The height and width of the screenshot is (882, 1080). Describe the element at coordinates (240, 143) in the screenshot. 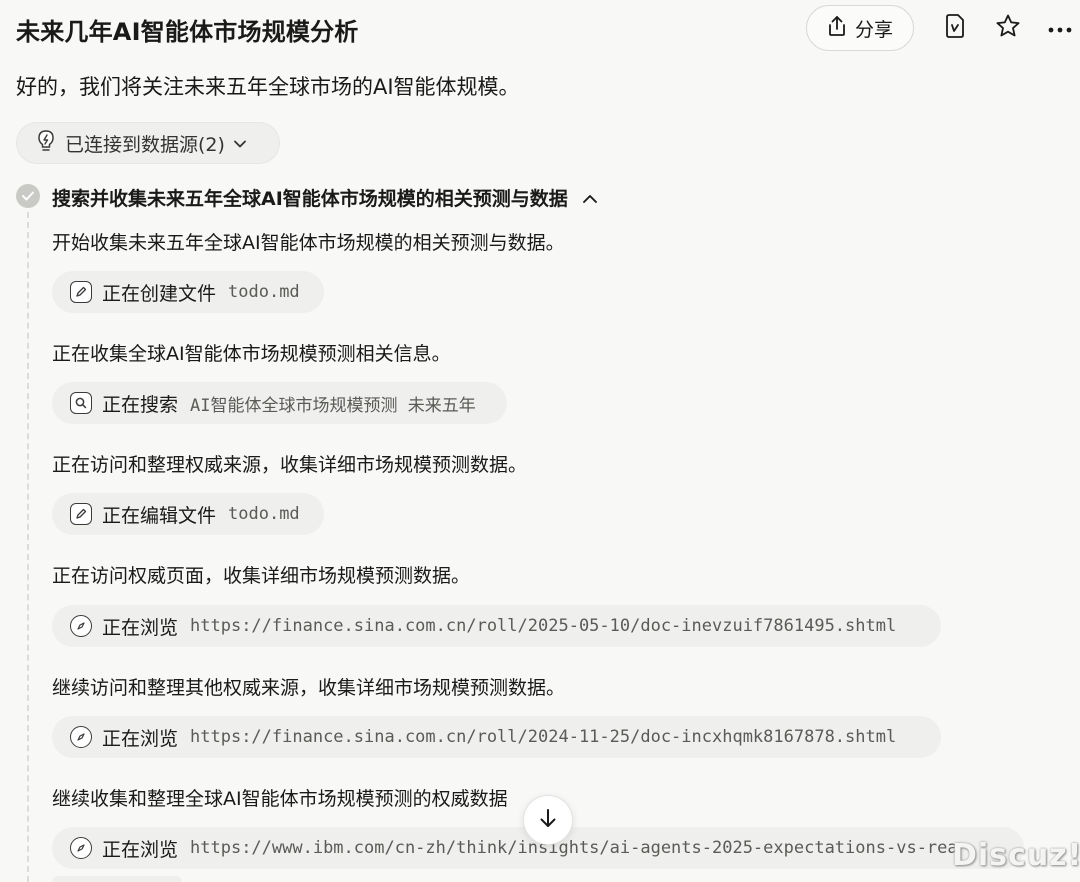

I see `chevron-down-icon` at that location.